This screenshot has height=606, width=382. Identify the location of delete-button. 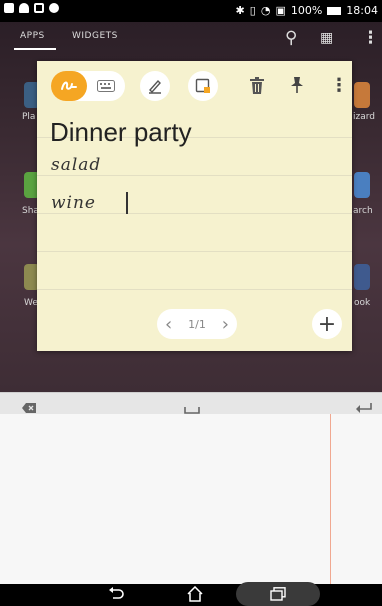
(257, 88).